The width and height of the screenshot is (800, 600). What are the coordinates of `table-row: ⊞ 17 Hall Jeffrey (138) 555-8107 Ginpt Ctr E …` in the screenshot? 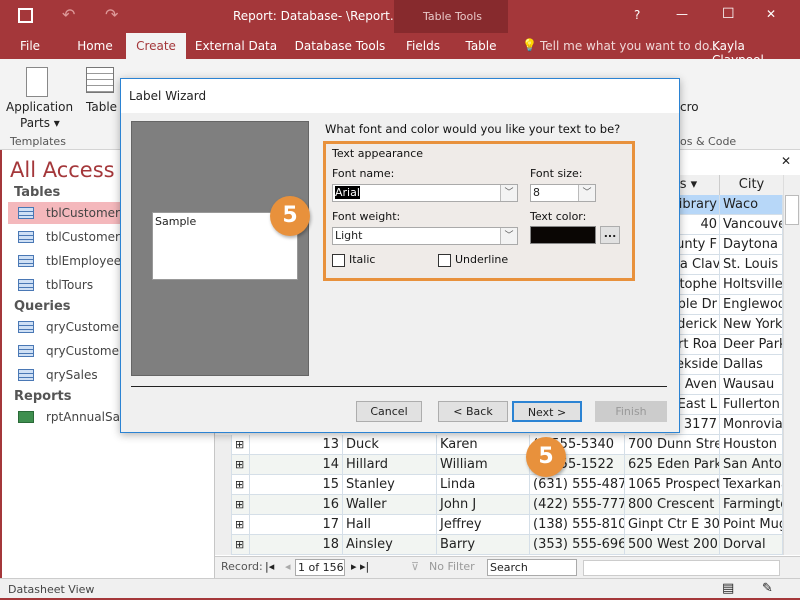 It's located at (499, 525).